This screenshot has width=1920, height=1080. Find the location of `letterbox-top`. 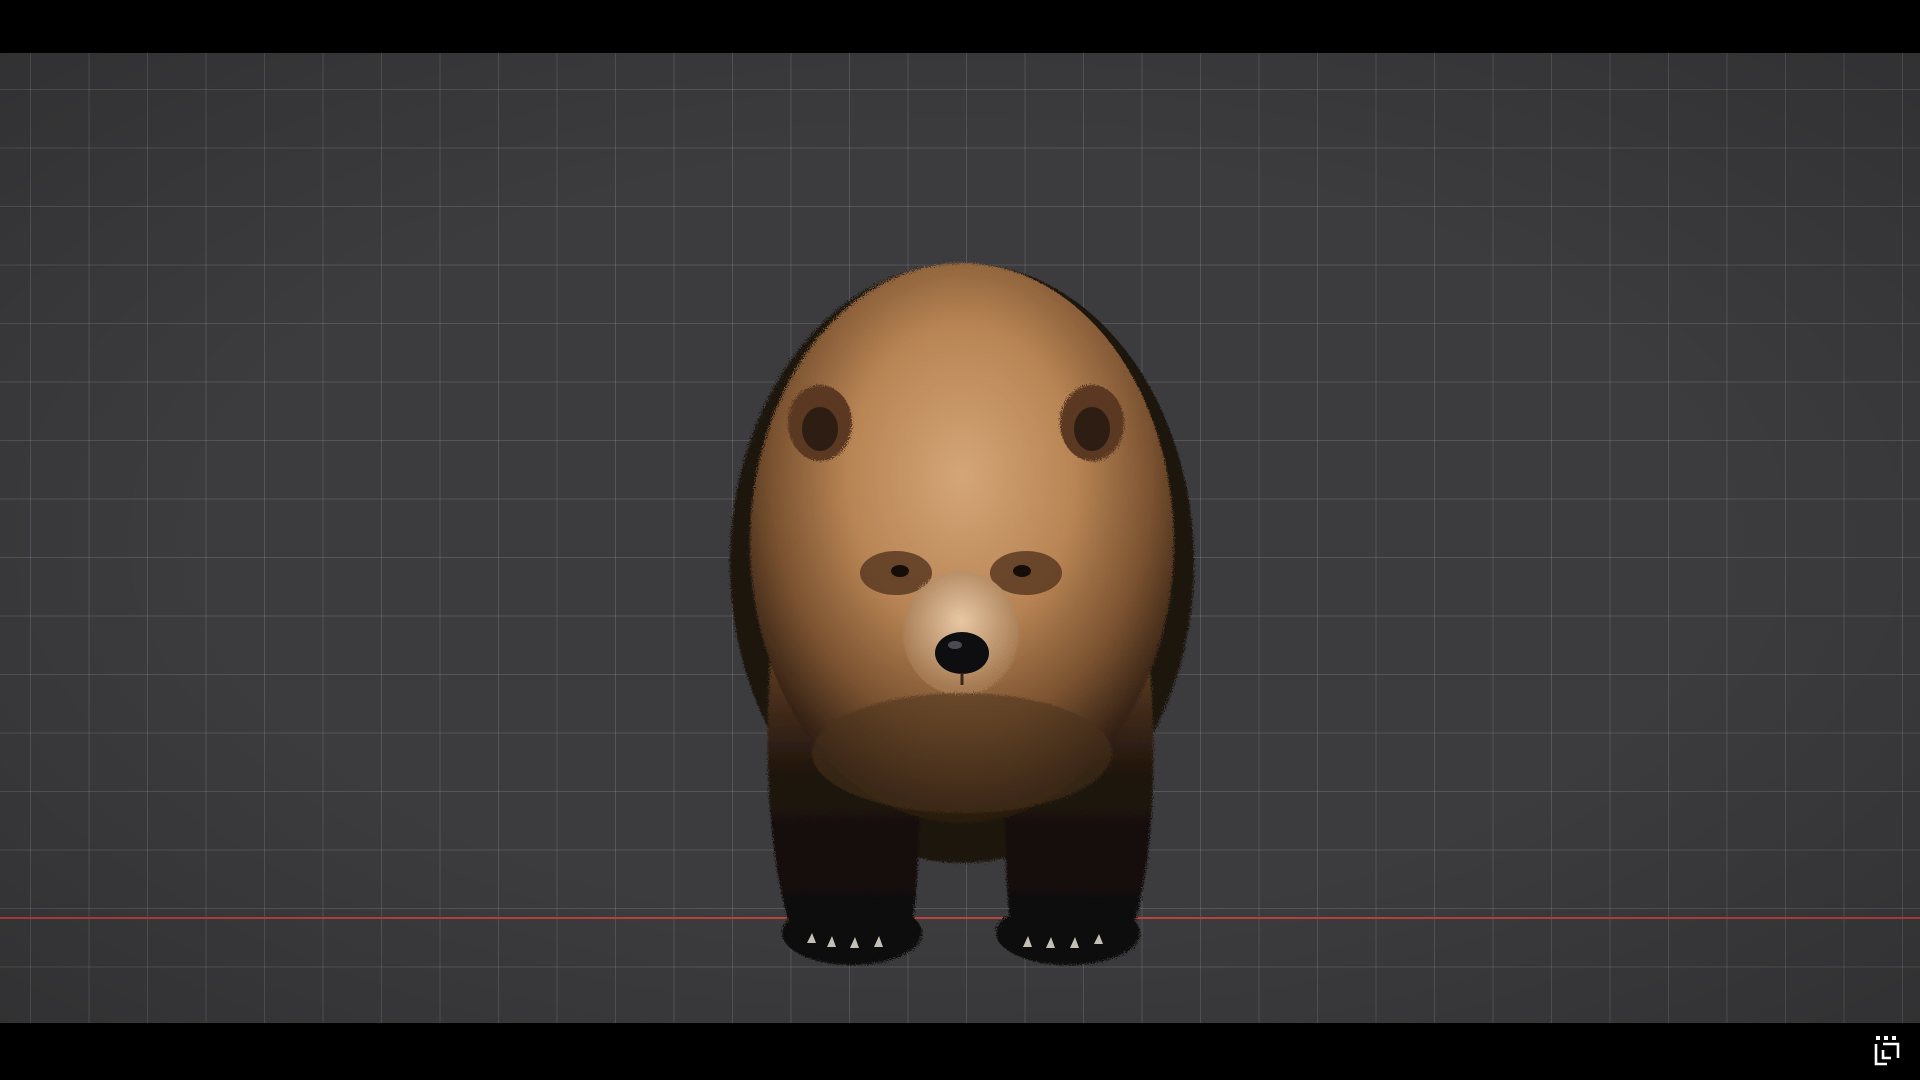

letterbox-top is located at coordinates (960, 26).